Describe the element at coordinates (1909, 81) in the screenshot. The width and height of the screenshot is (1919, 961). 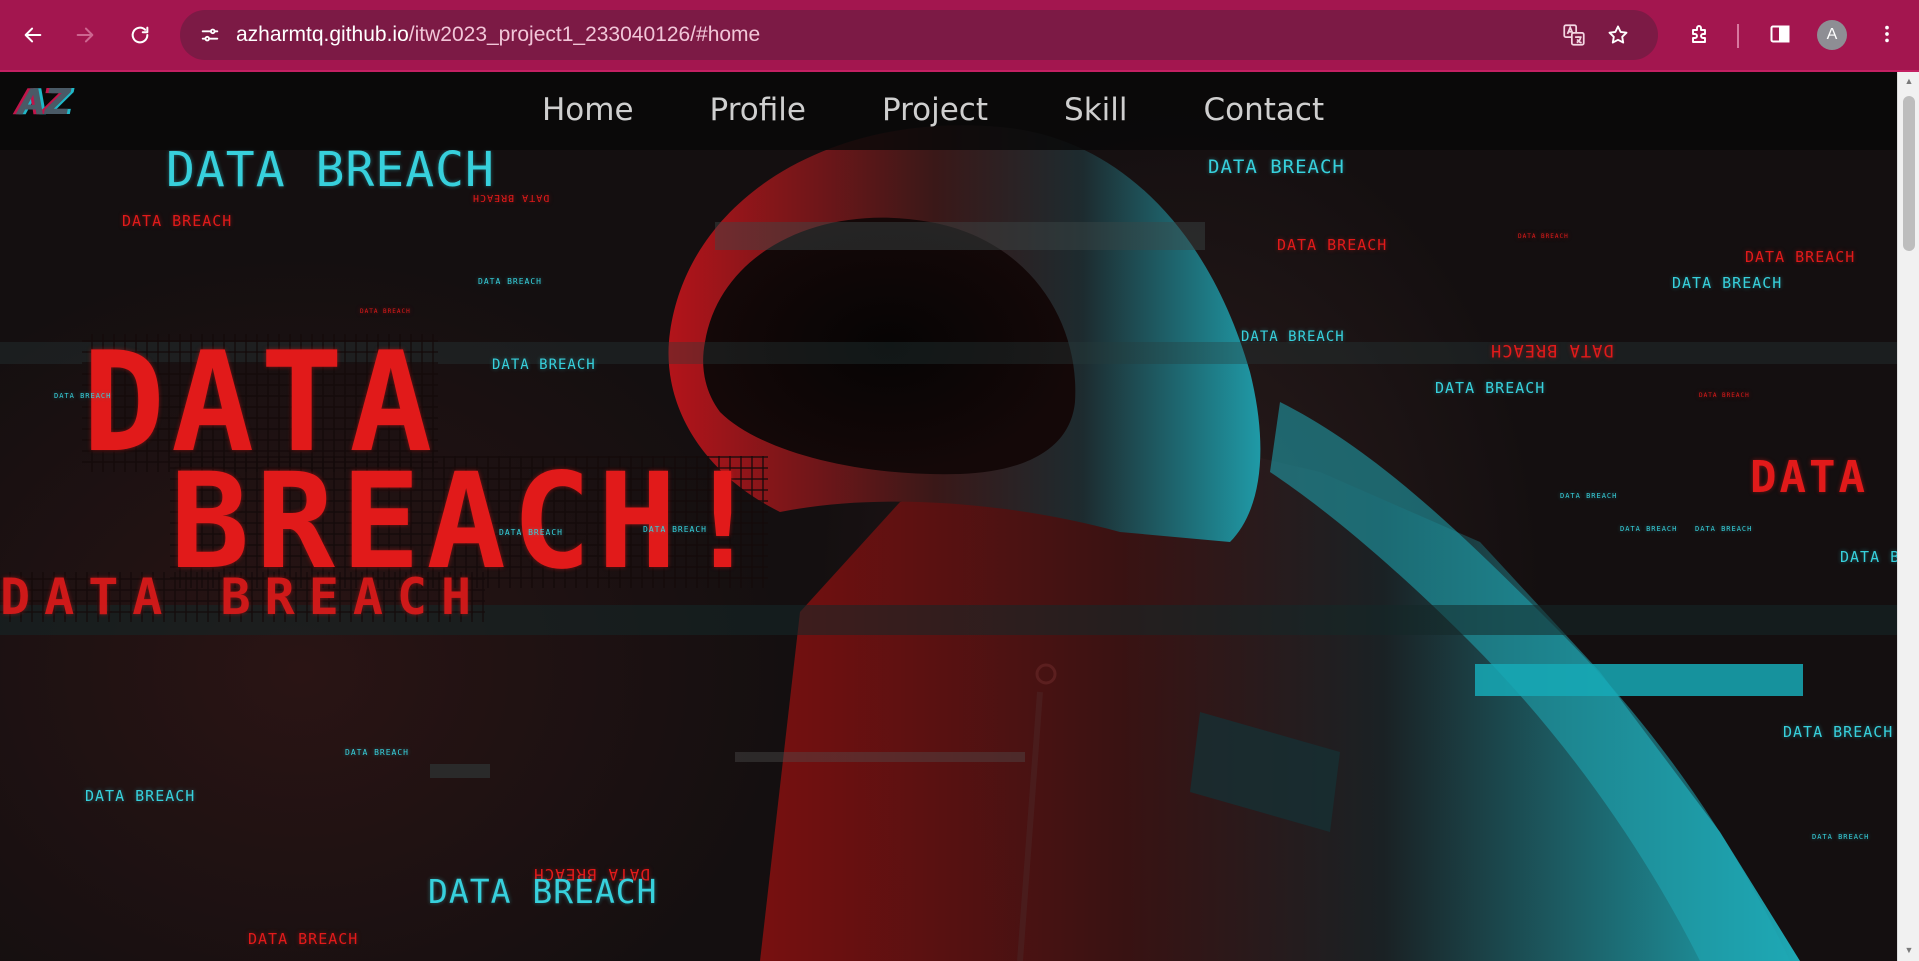
I see `scroll-up-icon: ▲` at that location.